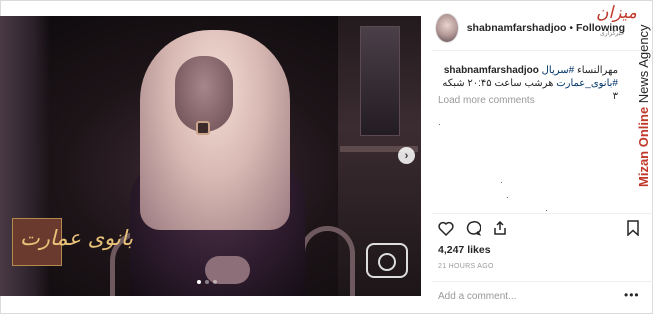 The height and width of the screenshot is (314, 653). I want to click on camera-lens-icon, so click(387, 262).